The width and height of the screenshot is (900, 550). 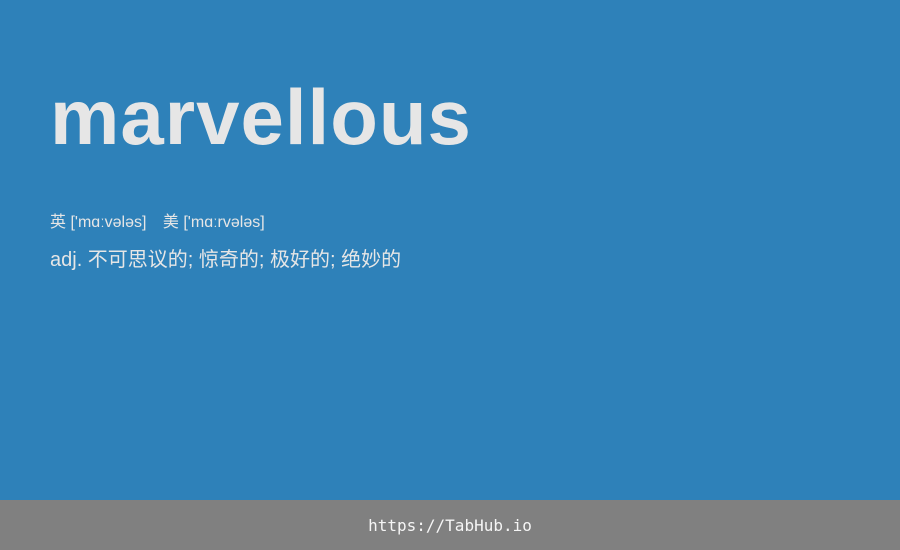 What do you see at coordinates (157, 223) in the screenshot?
I see `pronunciation-row: 英 ['mɑːvələs] 美 ['mɑːrvələs]` at bounding box center [157, 223].